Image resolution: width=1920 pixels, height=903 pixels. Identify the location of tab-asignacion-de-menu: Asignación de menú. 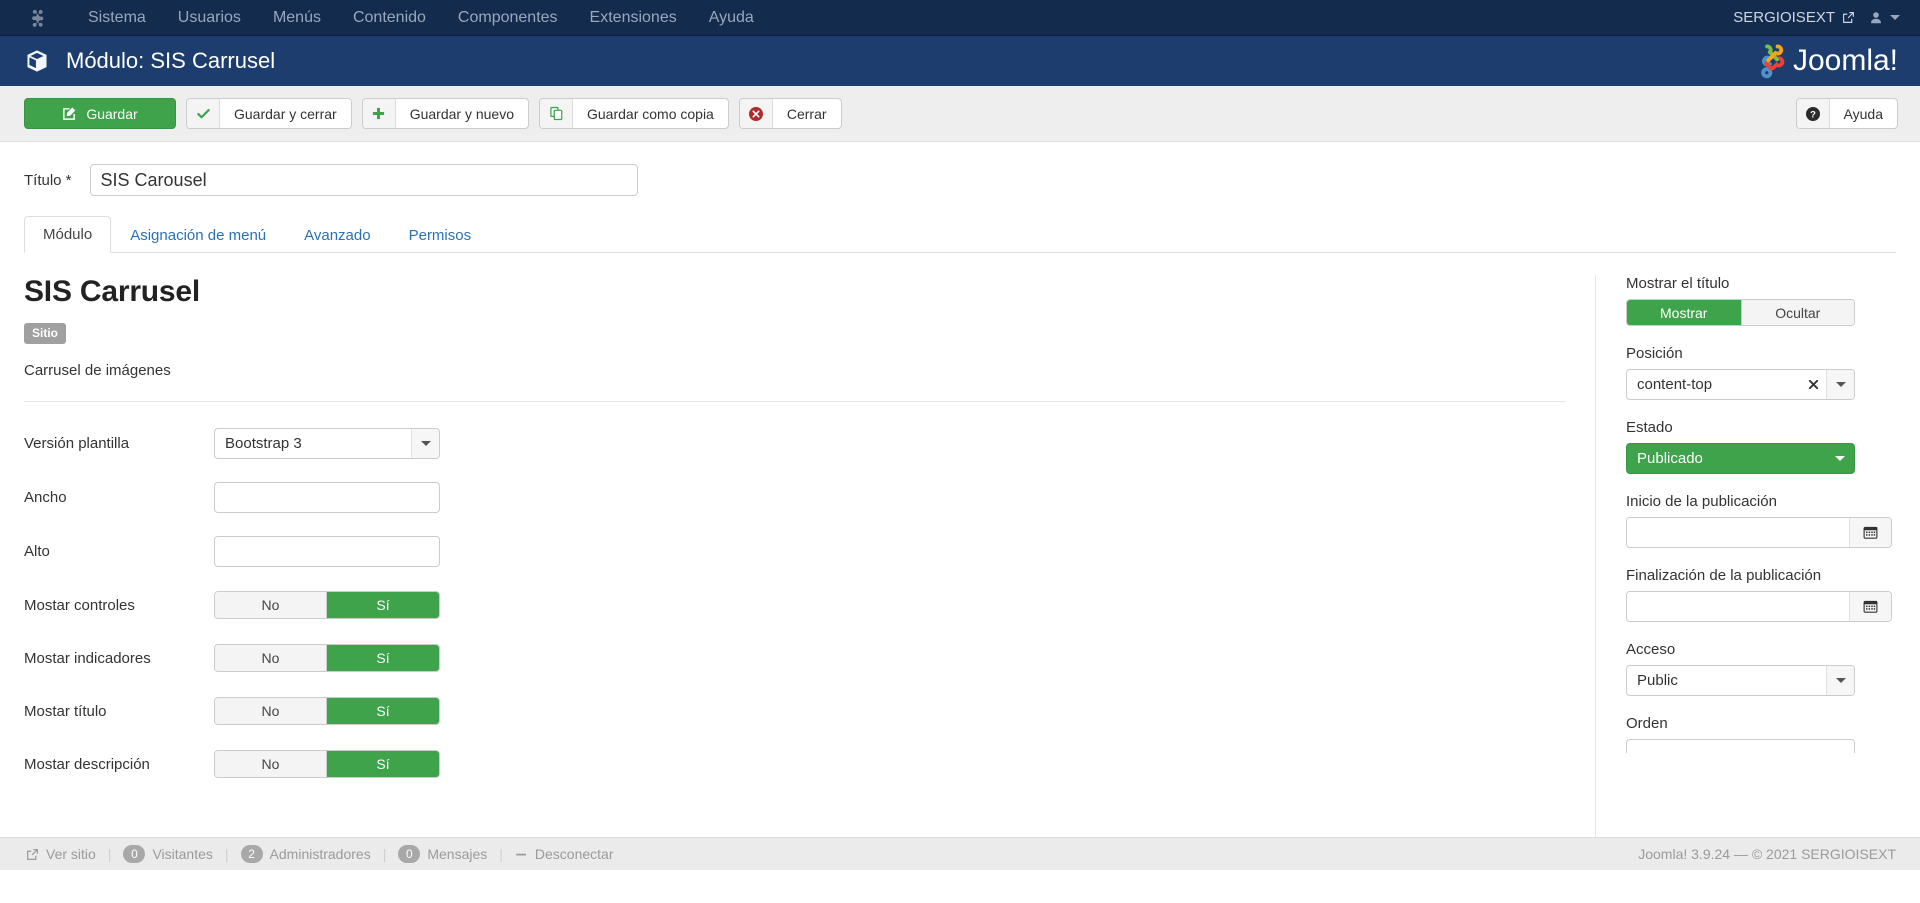
(198, 235).